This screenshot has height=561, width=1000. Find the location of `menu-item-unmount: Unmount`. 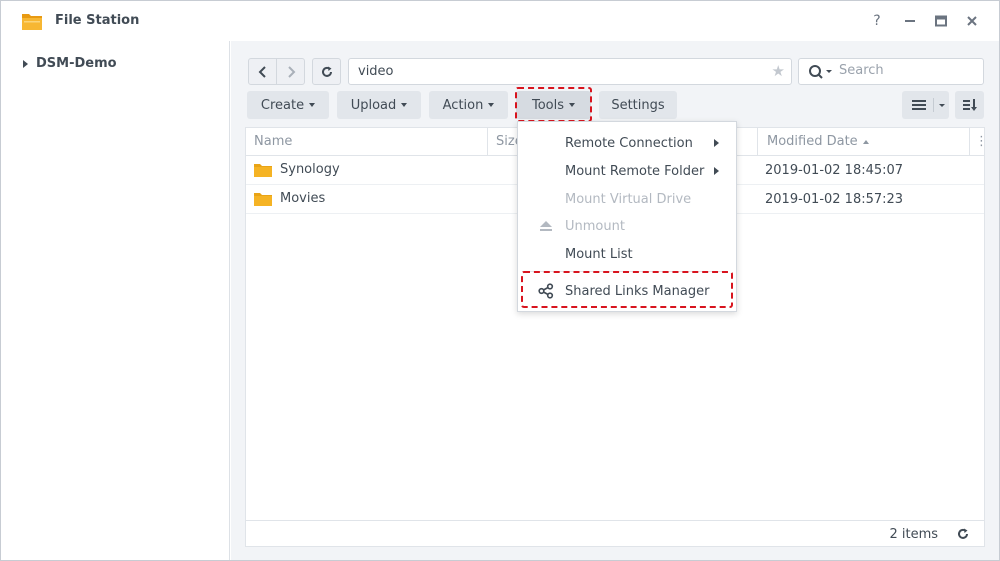

menu-item-unmount: Unmount is located at coordinates (627, 226).